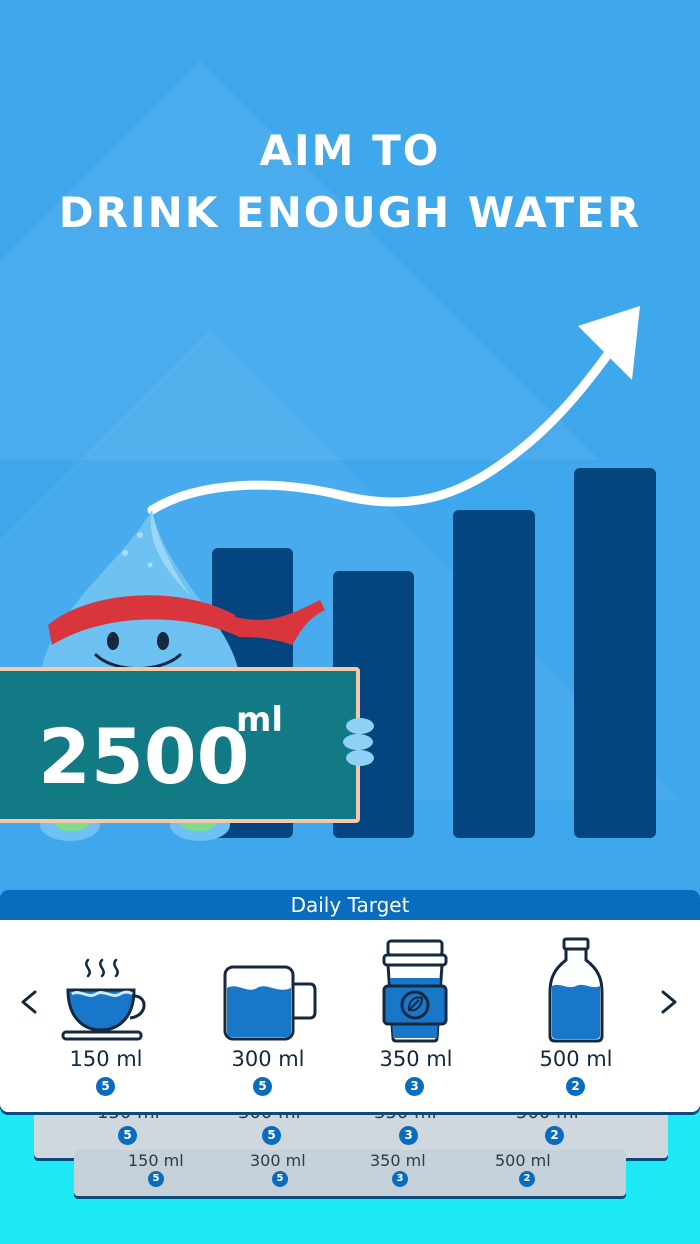 Image resolution: width=700 pixels, height=1244 pixels. What do you see at coordinates (106, 1059) in the screenshot?
I see `cup-label-150: 150 ml` at bounding box center [106, 1059].